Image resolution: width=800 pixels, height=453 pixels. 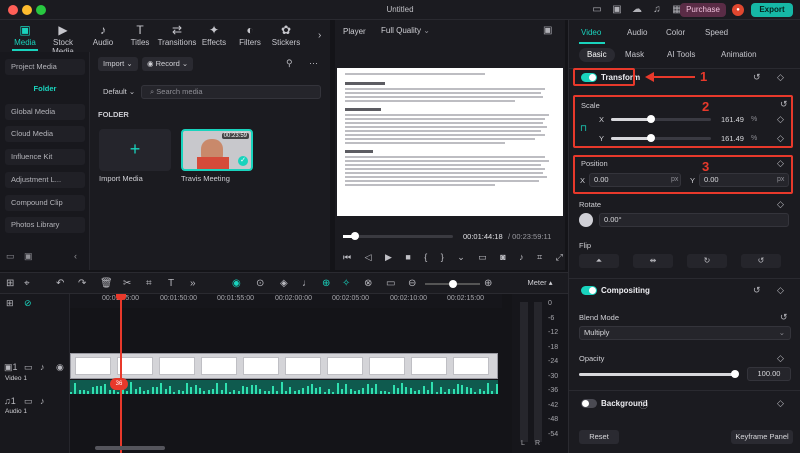 I want to click on auto-ripple-icon: ◉, so click(x=236, y=283).